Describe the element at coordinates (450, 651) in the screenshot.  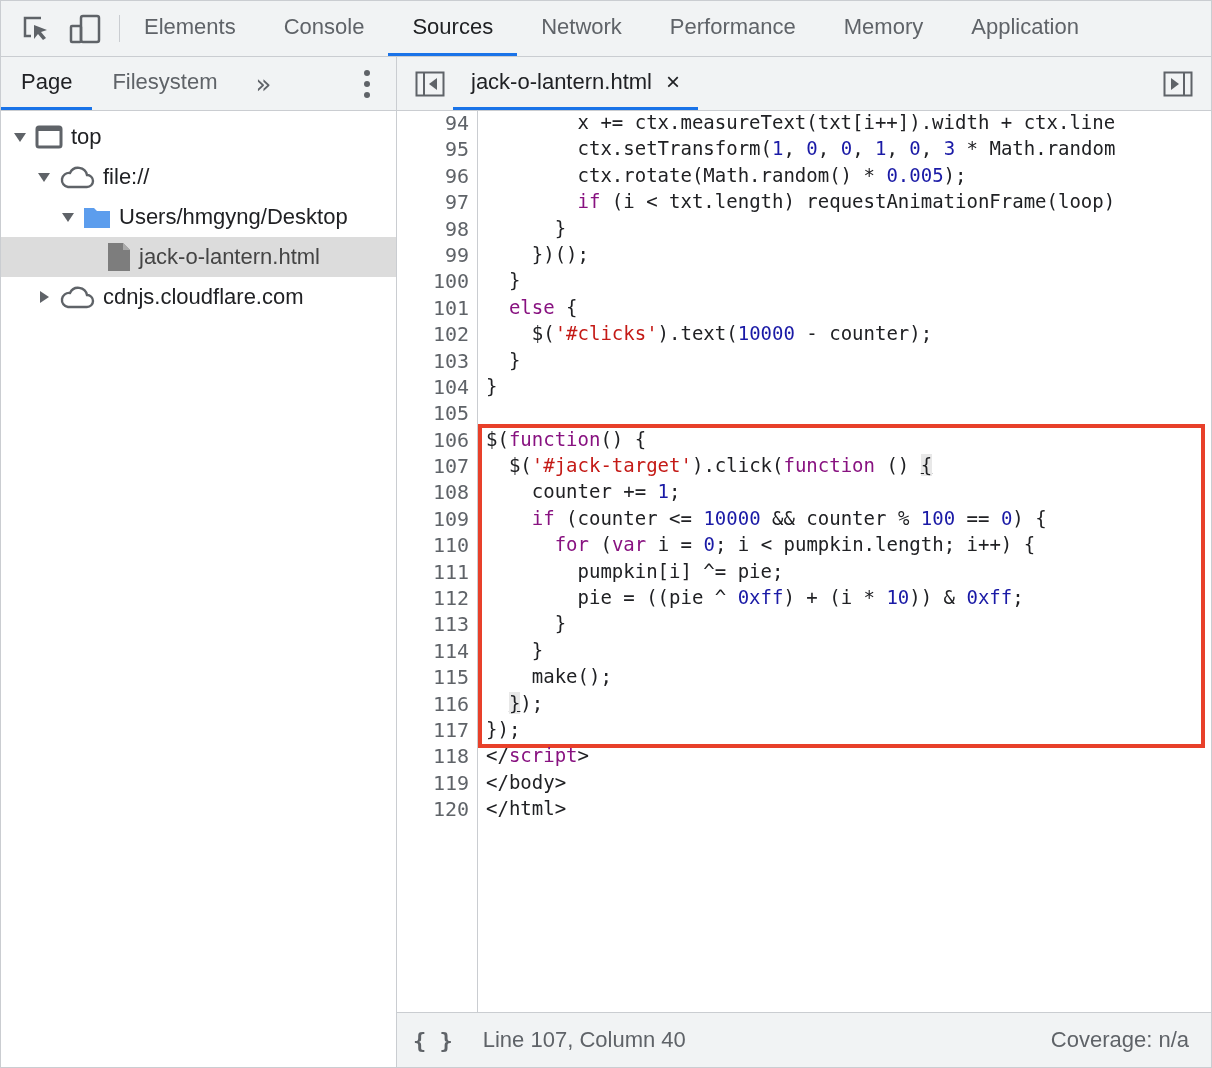
I see `line-number: 114` at that location.